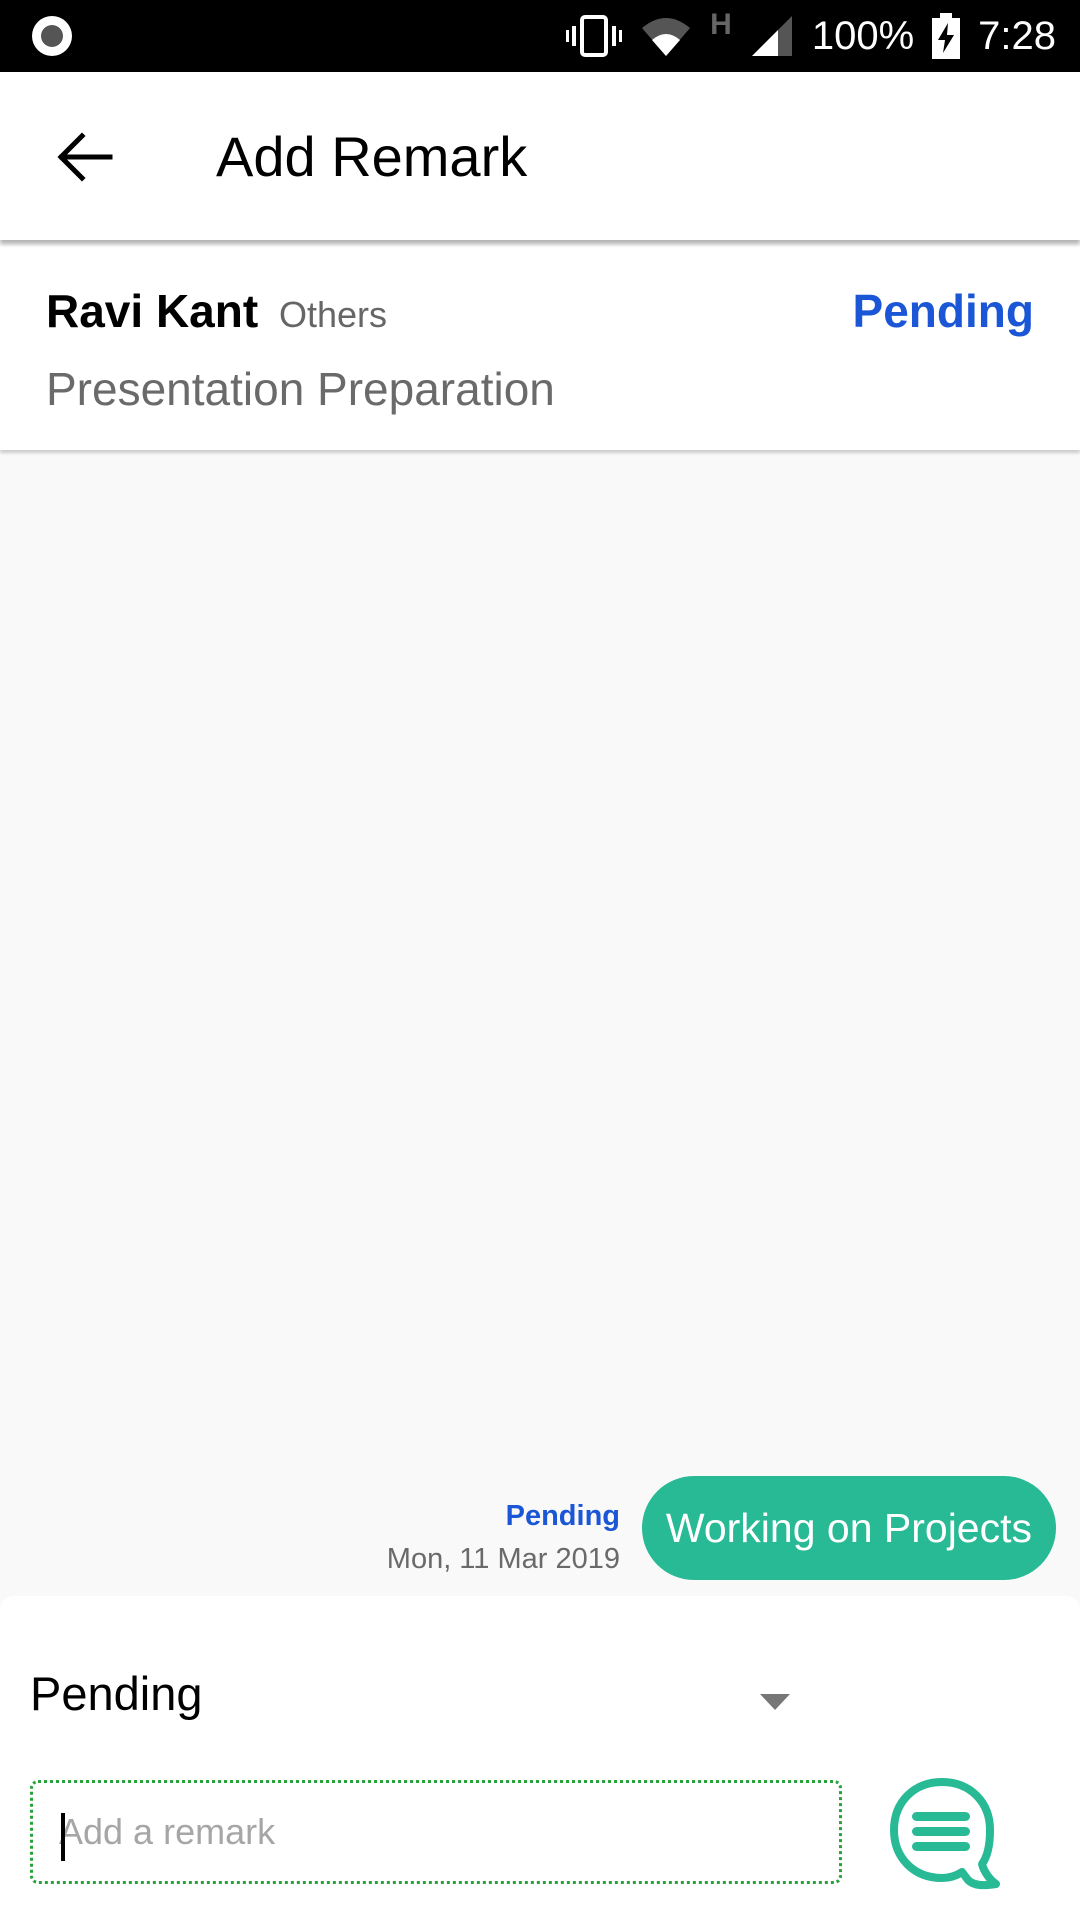  What do you see at coordinates (300, 389) in the screenshot?
I see `task-title: Presentation Preparation` at bounding box center [300, 389].